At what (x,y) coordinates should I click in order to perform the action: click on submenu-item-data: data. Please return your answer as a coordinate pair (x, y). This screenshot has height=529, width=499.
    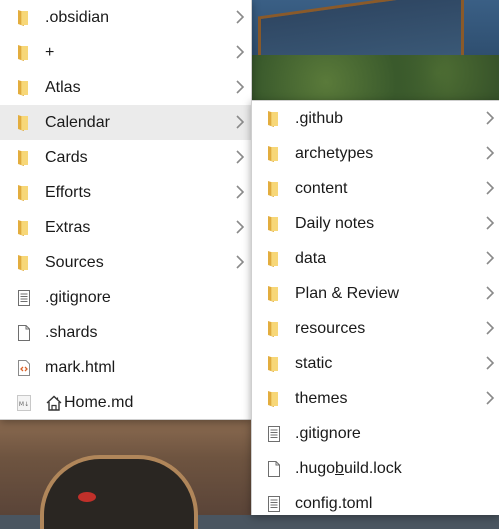
    Looking at the image, I should click on (375, 258).